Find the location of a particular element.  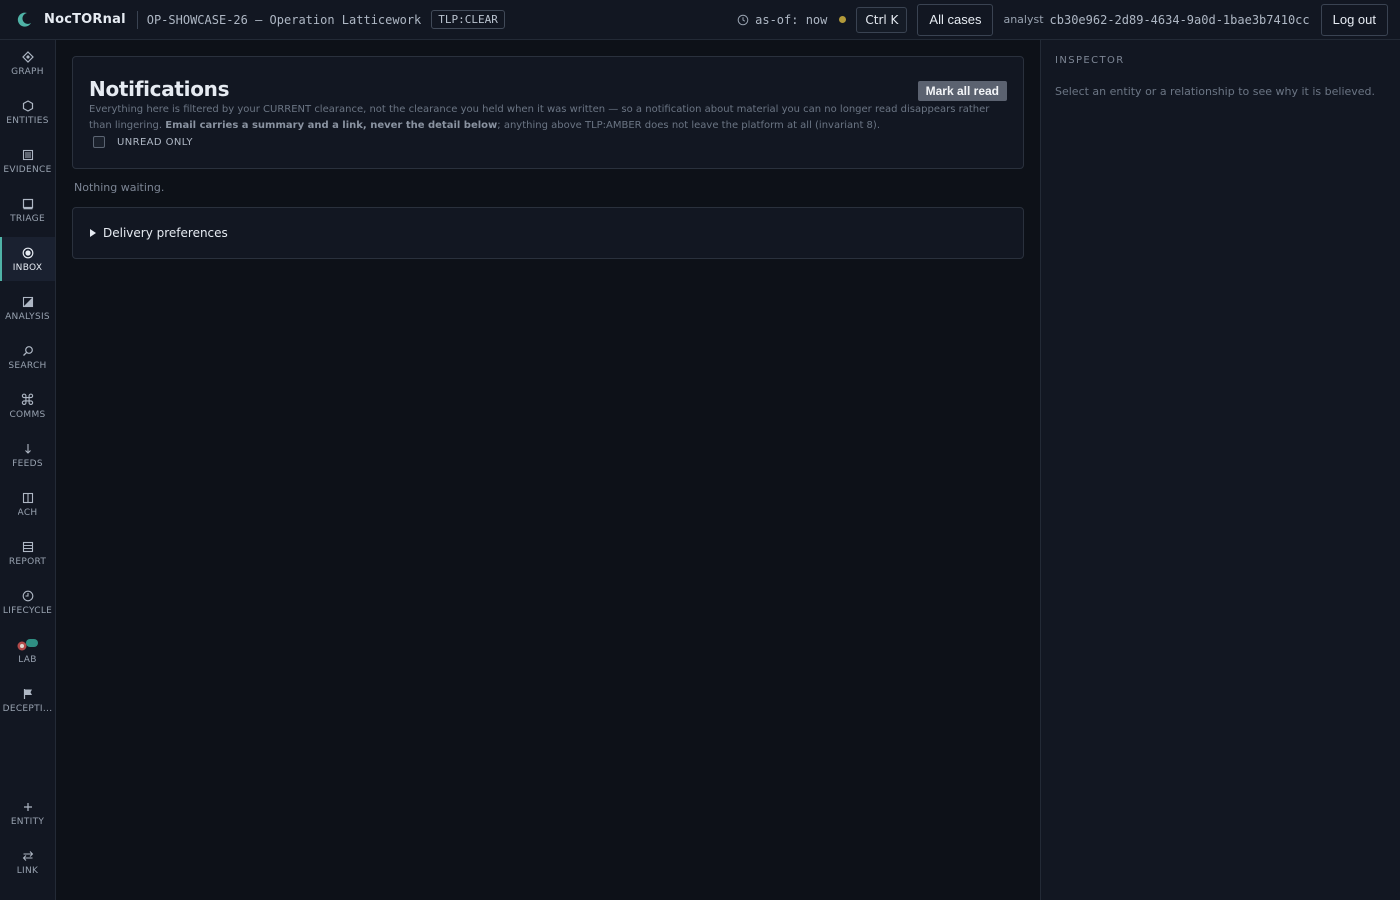

rail-item-analysis: ANALYSIS is located at coordinates (27, 308).